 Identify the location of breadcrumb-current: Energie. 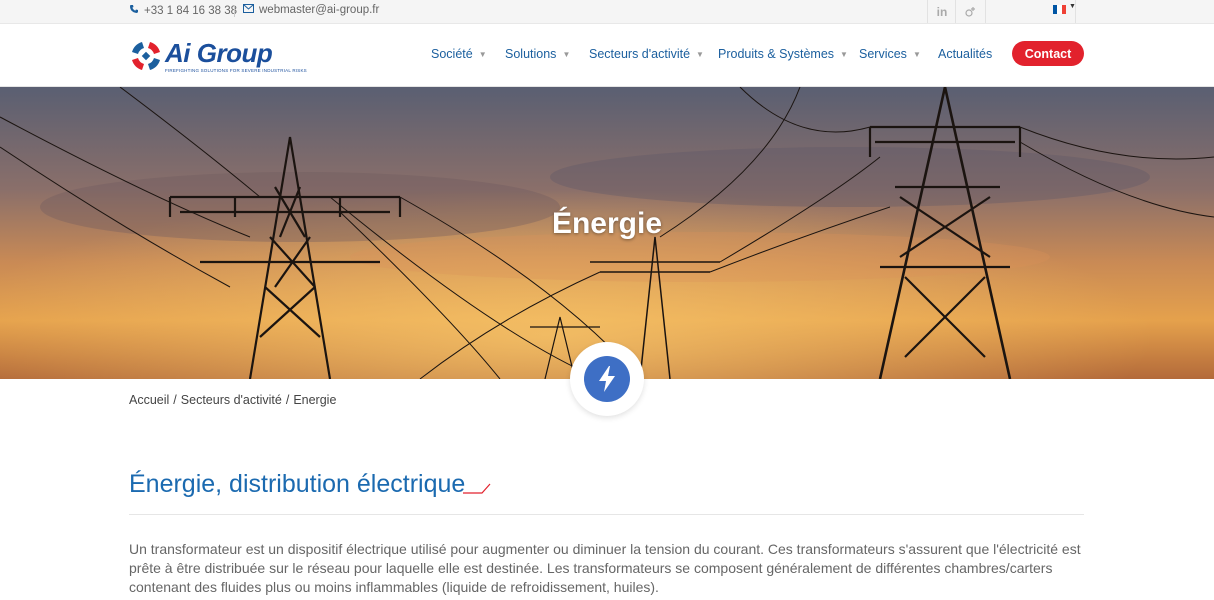
(315, 400).